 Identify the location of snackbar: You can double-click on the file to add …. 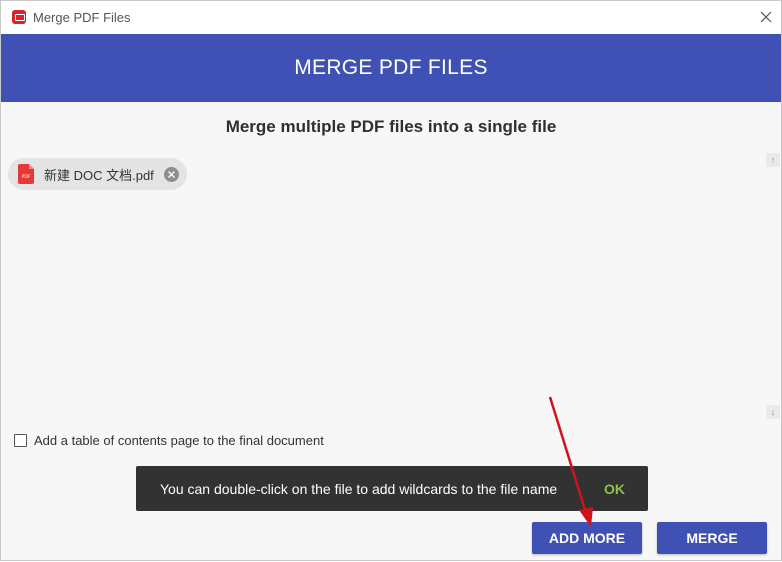
(392, 488).